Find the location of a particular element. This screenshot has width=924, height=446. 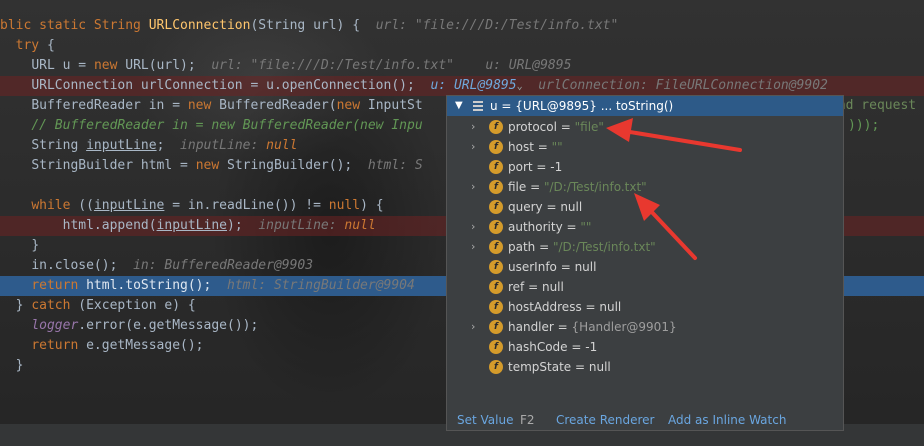

popup-header-u: ▼ u = {URL@9895} ... toString() is located at coordinates (645, 106).